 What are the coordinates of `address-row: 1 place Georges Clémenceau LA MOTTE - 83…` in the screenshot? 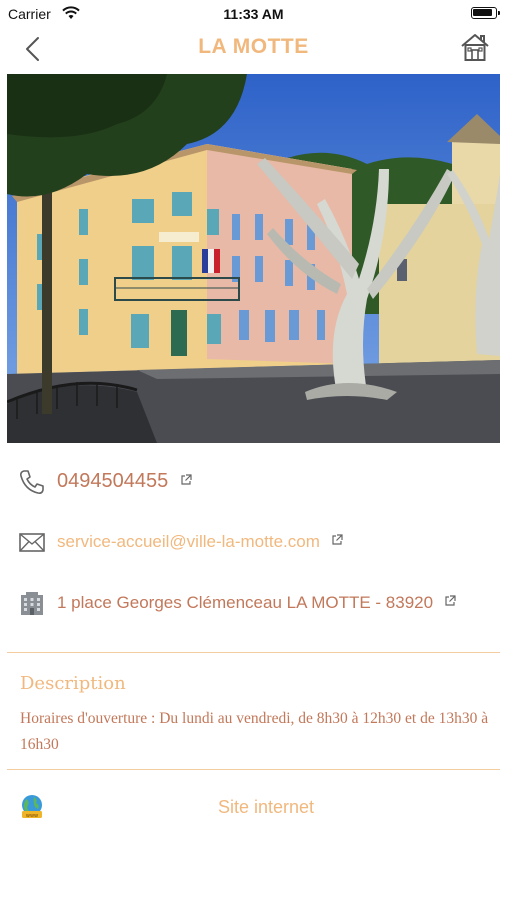 It's located at (253, 602).